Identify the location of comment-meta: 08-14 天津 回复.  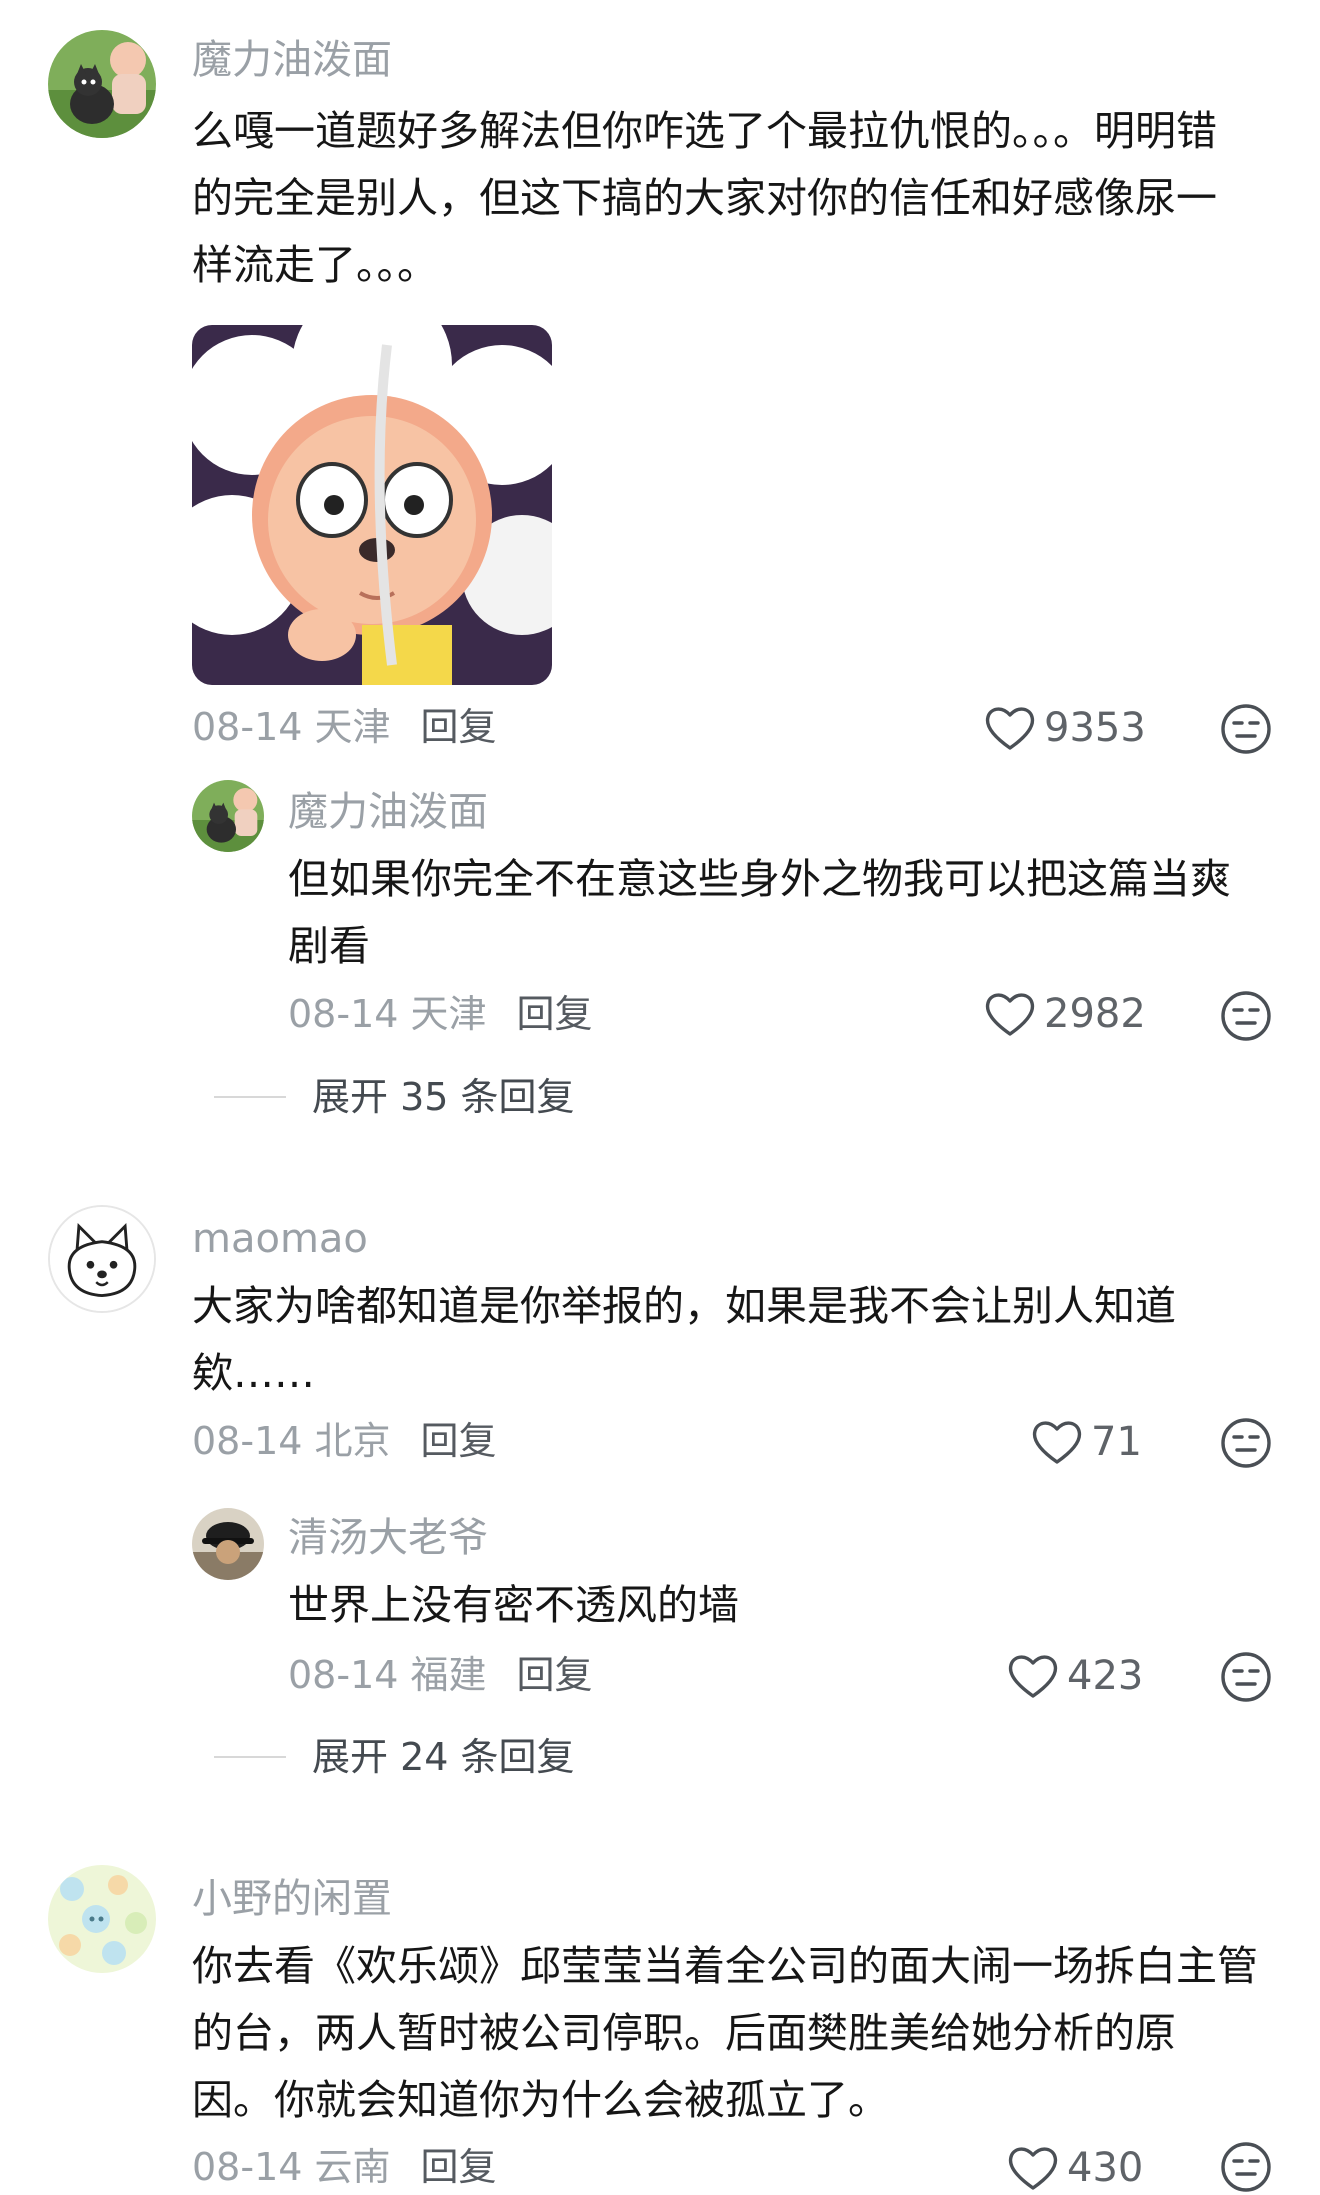
(344, 727).